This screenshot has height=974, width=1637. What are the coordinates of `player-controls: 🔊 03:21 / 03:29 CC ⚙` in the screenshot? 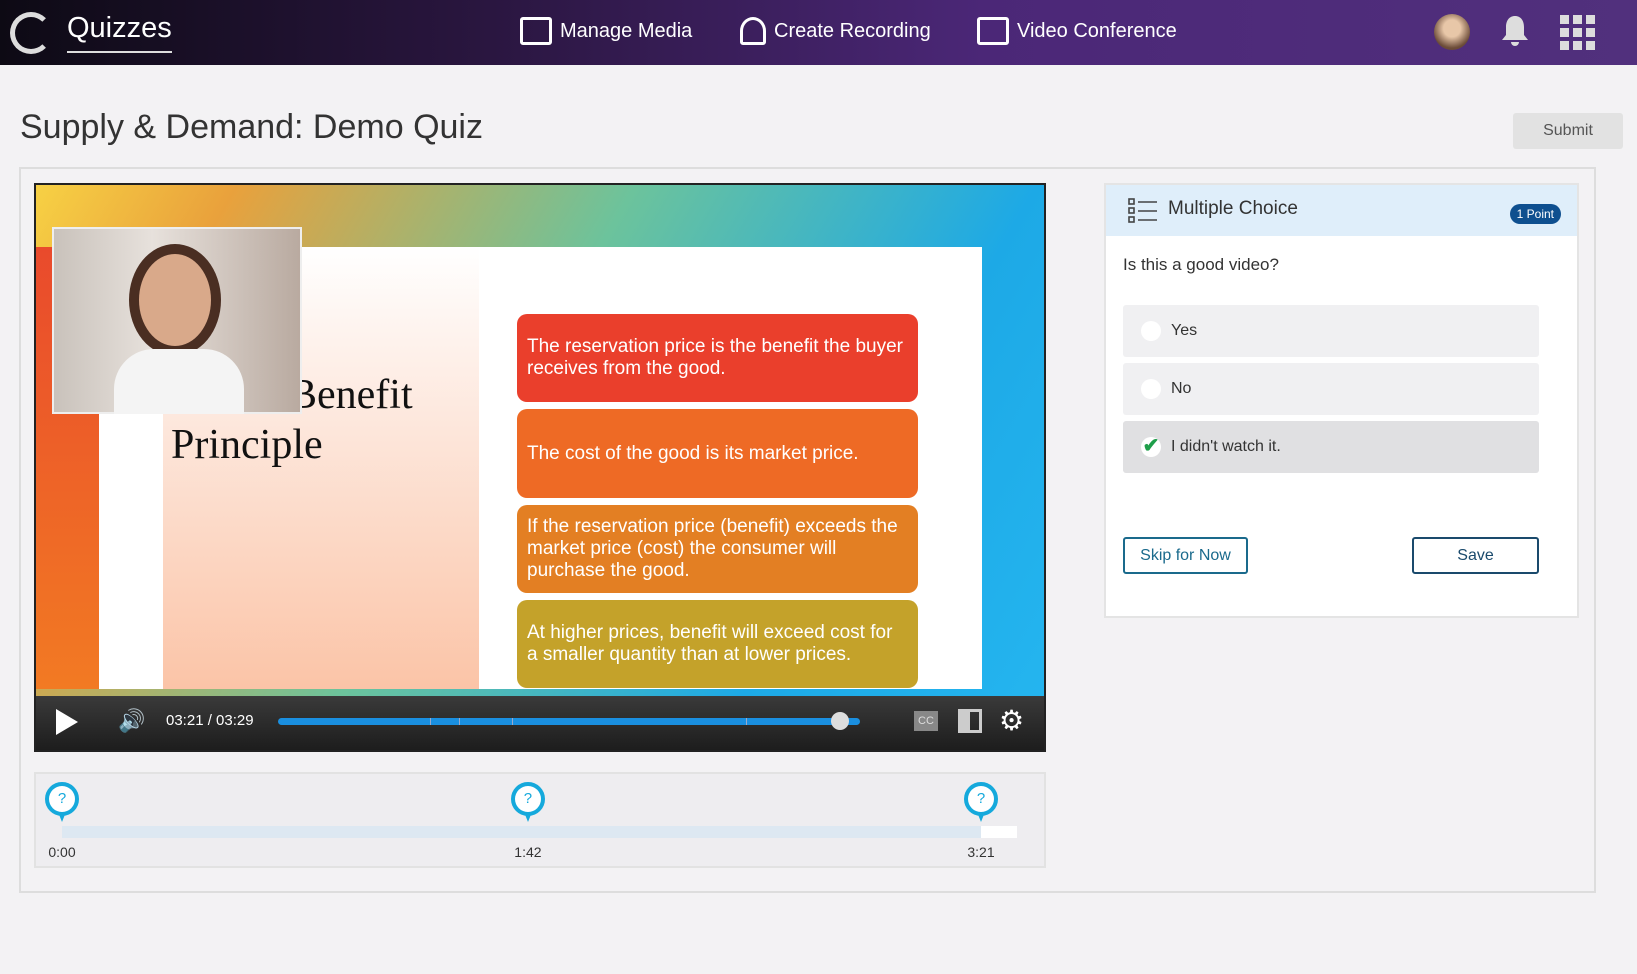 It's located at (540, 723).